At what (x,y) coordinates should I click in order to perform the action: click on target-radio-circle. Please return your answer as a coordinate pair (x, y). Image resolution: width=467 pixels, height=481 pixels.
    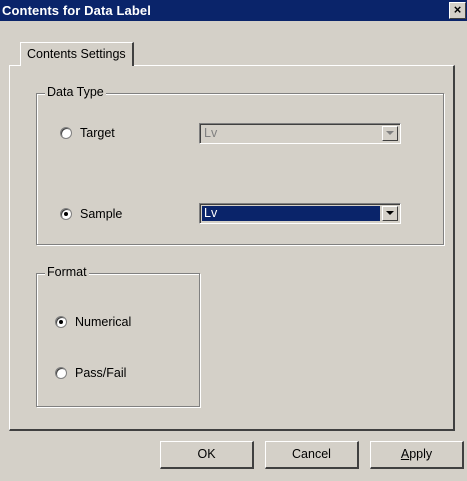
    Looking at the image, I should click on (66, 133).